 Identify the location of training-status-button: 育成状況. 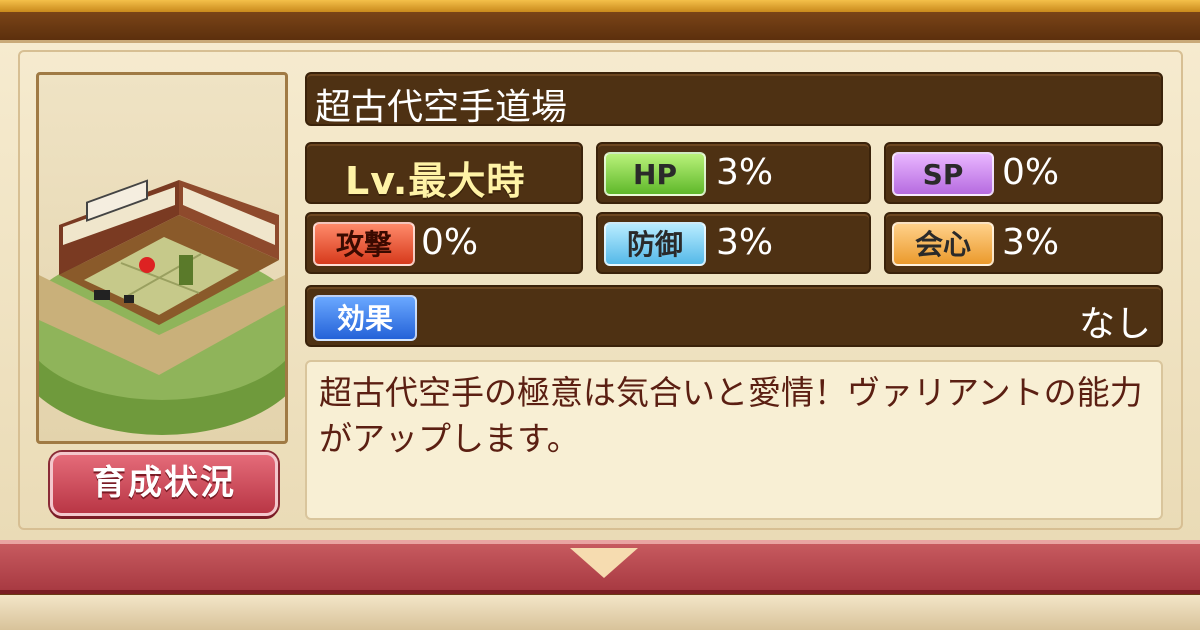
(164, 484).